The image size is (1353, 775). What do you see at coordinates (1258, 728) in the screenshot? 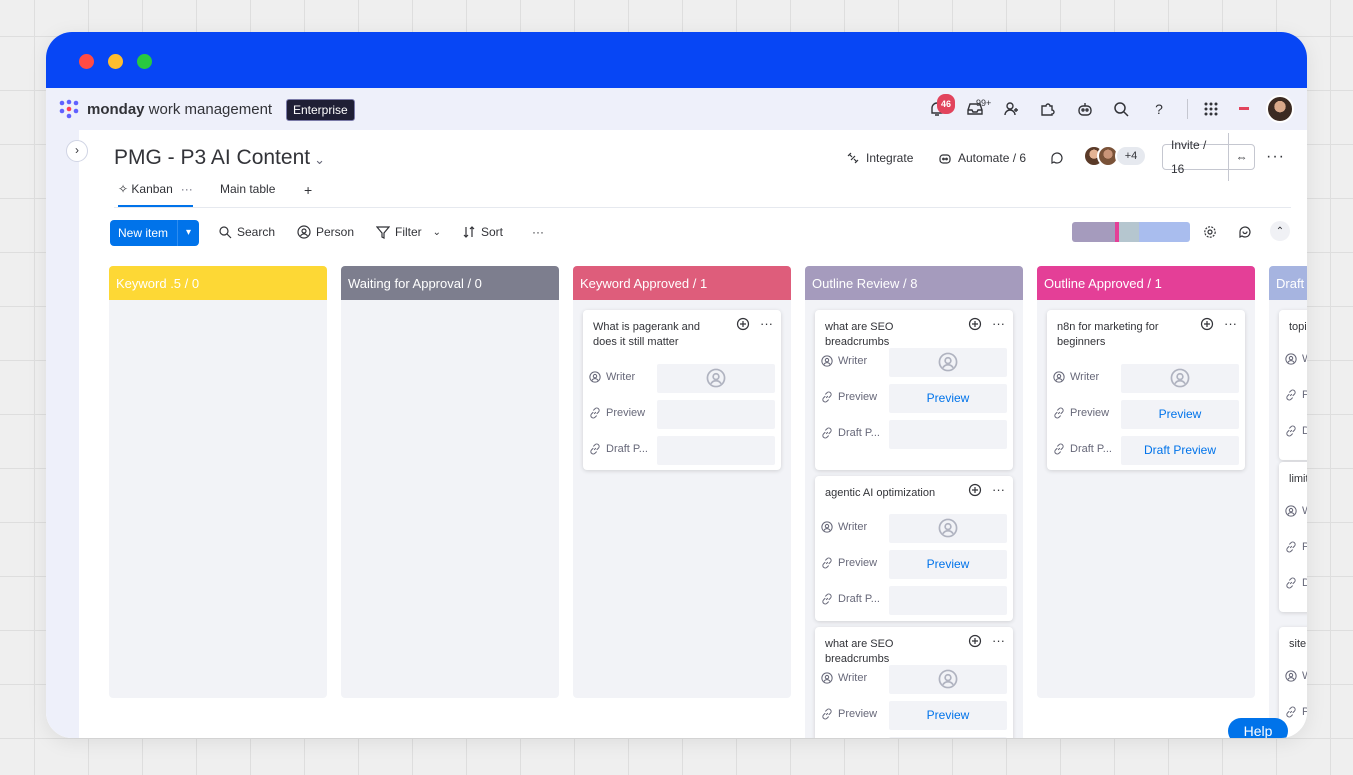
I see `help-button: Help` at bounding box center [1258, 728].